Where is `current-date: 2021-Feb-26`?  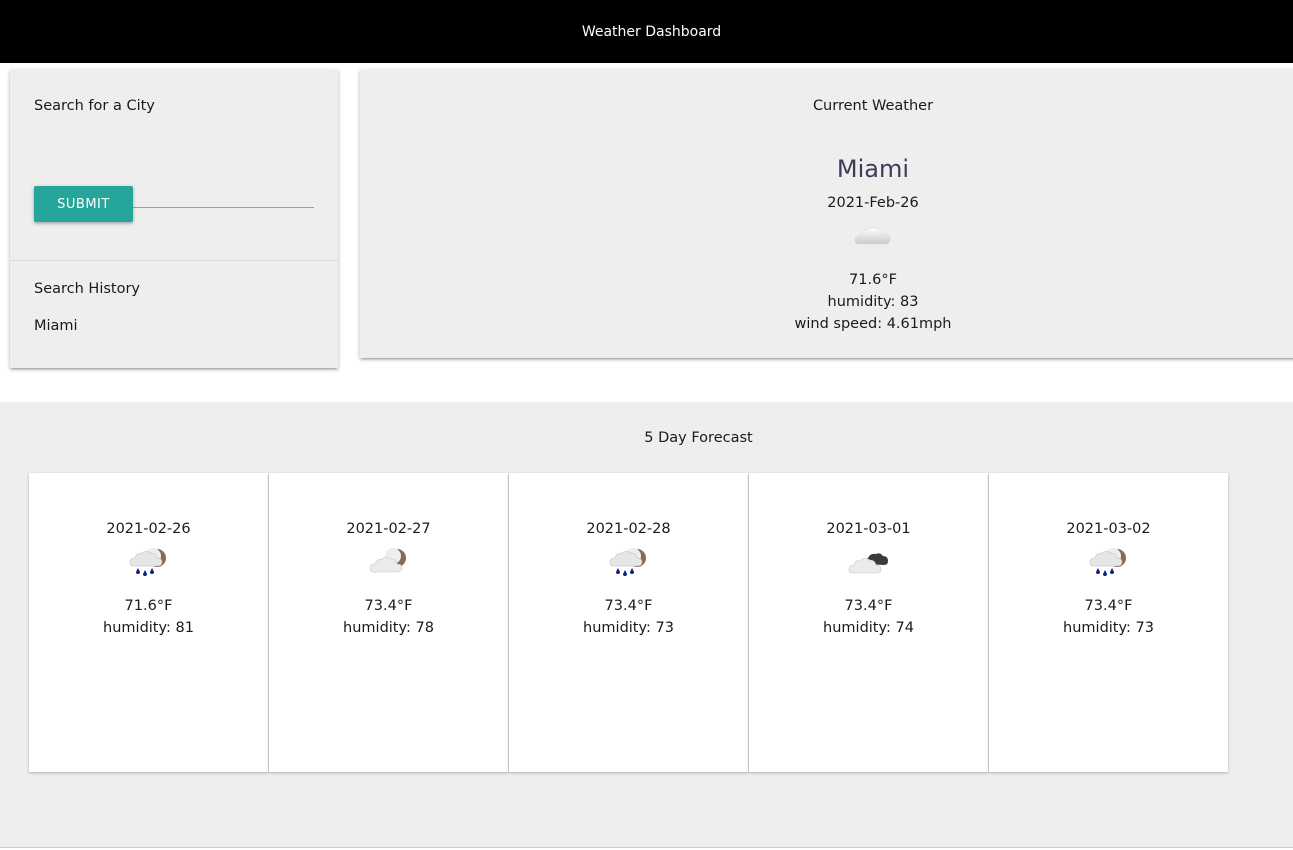
current-date: 2021-Feb-26 is located at coordinates (873, 203).